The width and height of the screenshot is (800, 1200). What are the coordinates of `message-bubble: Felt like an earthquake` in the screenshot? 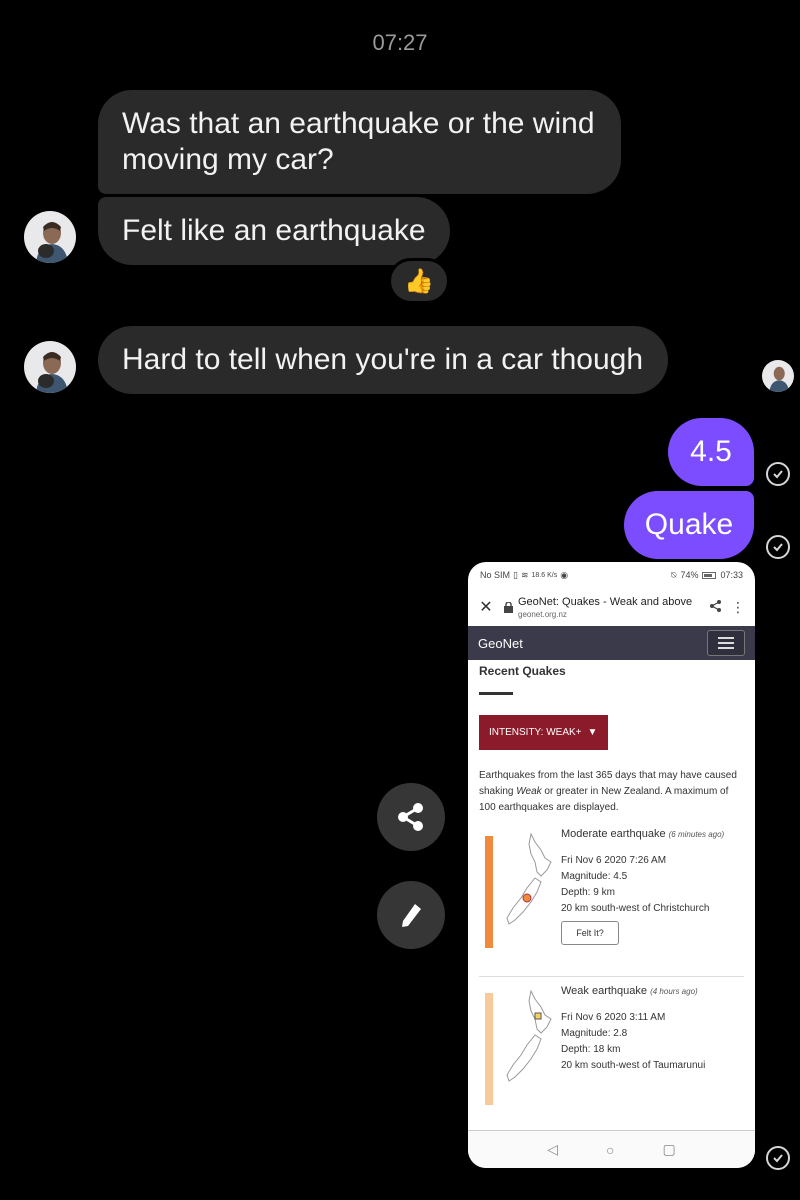 It's located at (274, 231).